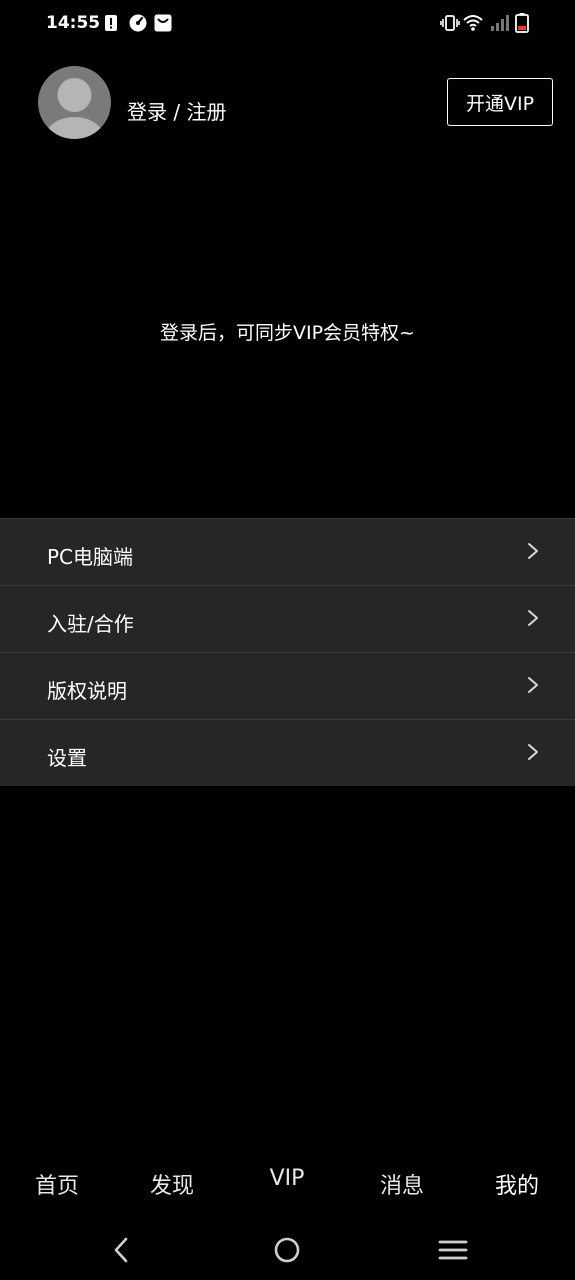 This screenshot has width=575, height=1280. What do you see at coordinates (450, 23) in the screenshot?
I see `vibrate-icon` at bounding box center [450, 23].